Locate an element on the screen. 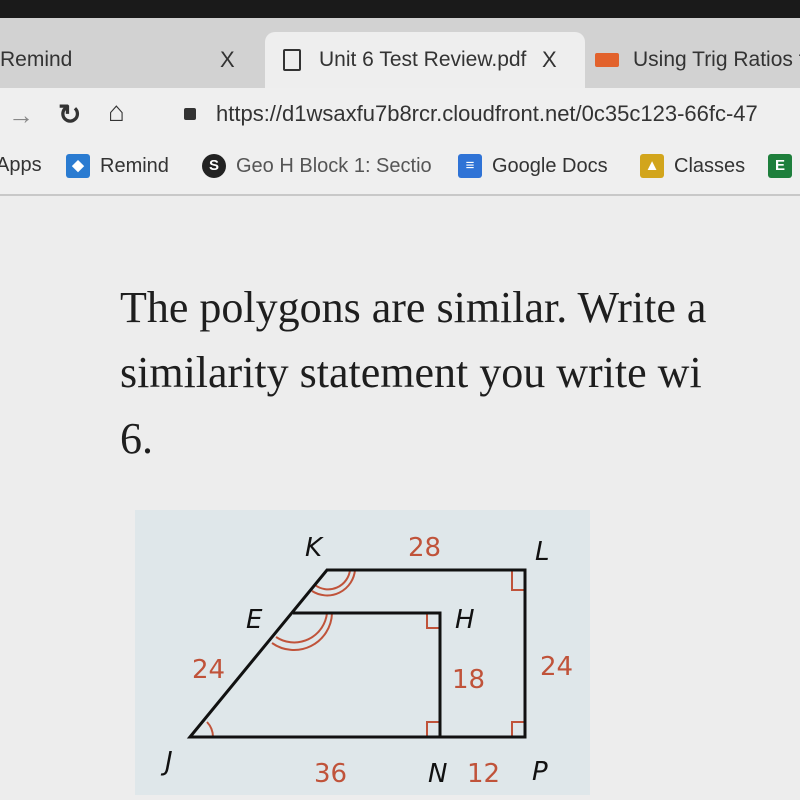 Image resolution: width=800 pixels, height=800 pixels. vertex-N: N is located at coordinates (437, 774).